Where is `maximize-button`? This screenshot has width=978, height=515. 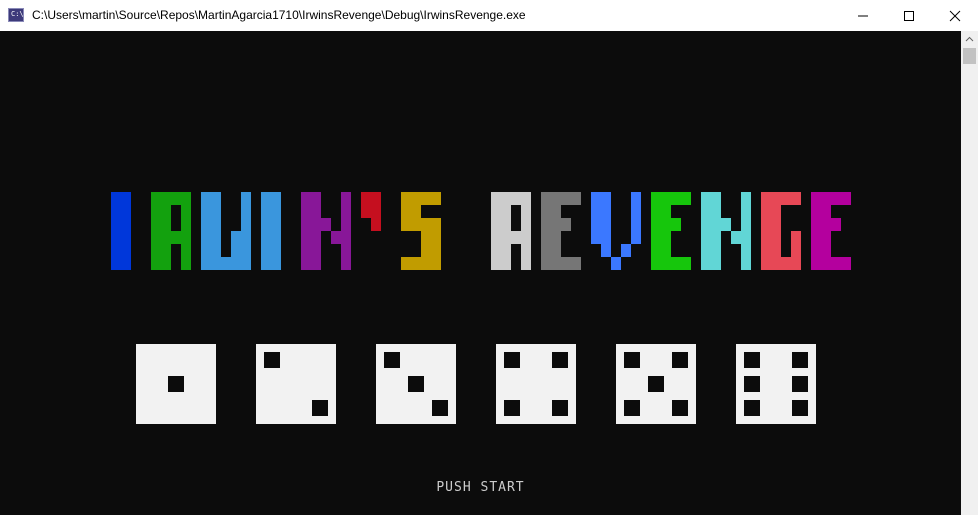 maximize-button is located at coordinates (909, 15).